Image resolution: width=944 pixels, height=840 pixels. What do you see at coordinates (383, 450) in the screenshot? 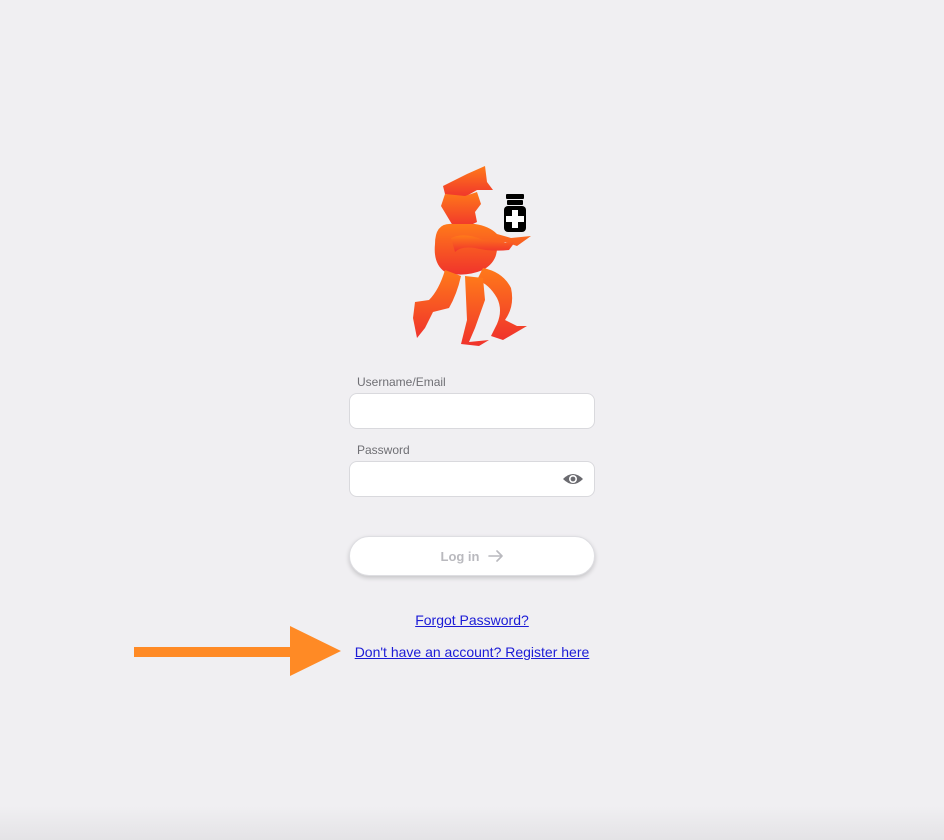
I see `password-label: Password` at bounding box center [383, 450].